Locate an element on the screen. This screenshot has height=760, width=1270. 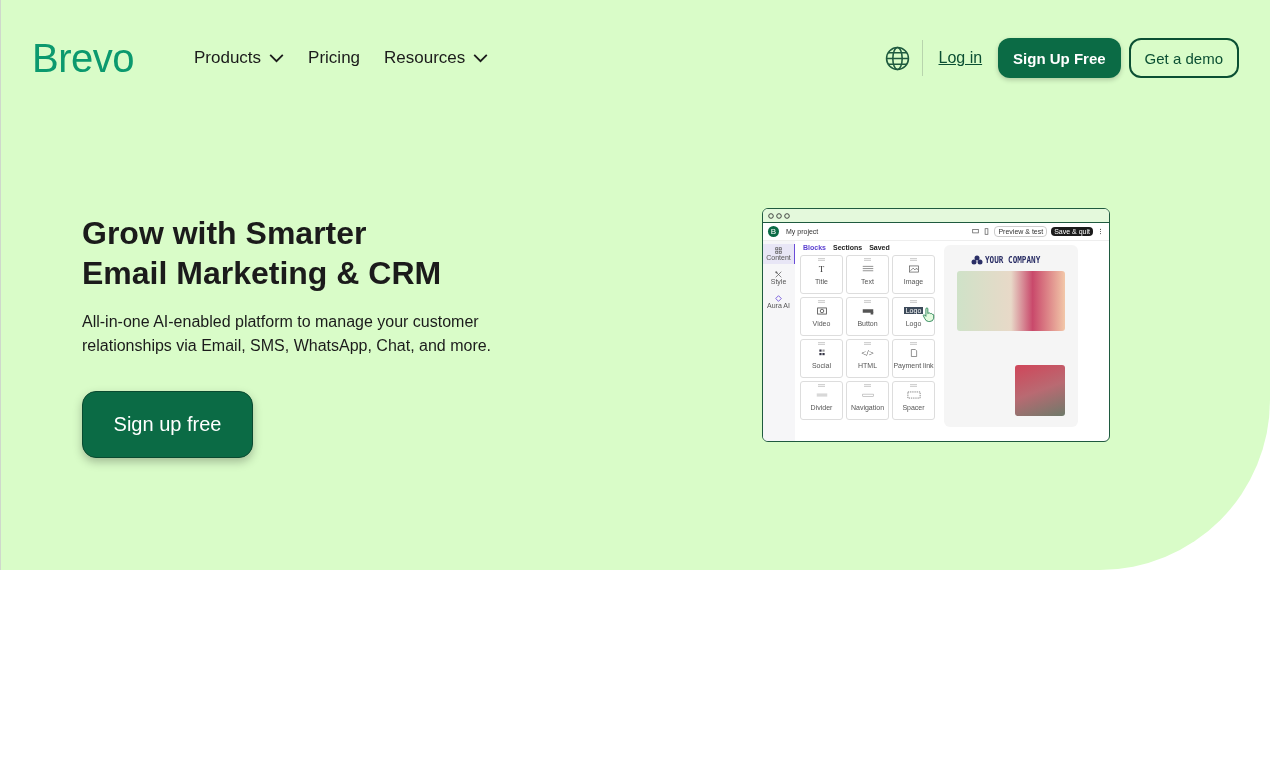
login-link: Log in is located at coordinates (960, 58).